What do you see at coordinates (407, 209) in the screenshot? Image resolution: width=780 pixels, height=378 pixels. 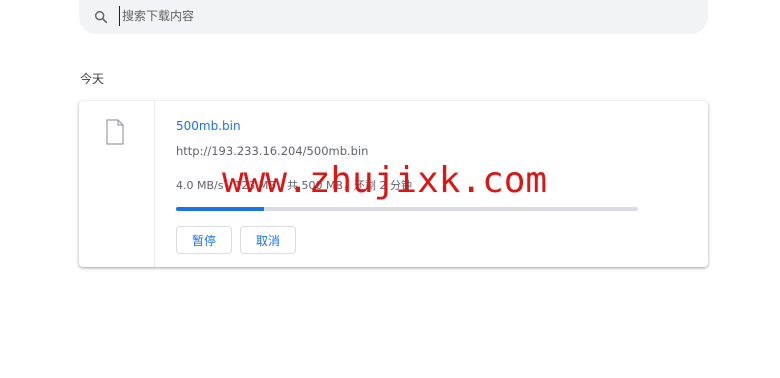 I see `progress-bar` at bounding box center [407, 209].